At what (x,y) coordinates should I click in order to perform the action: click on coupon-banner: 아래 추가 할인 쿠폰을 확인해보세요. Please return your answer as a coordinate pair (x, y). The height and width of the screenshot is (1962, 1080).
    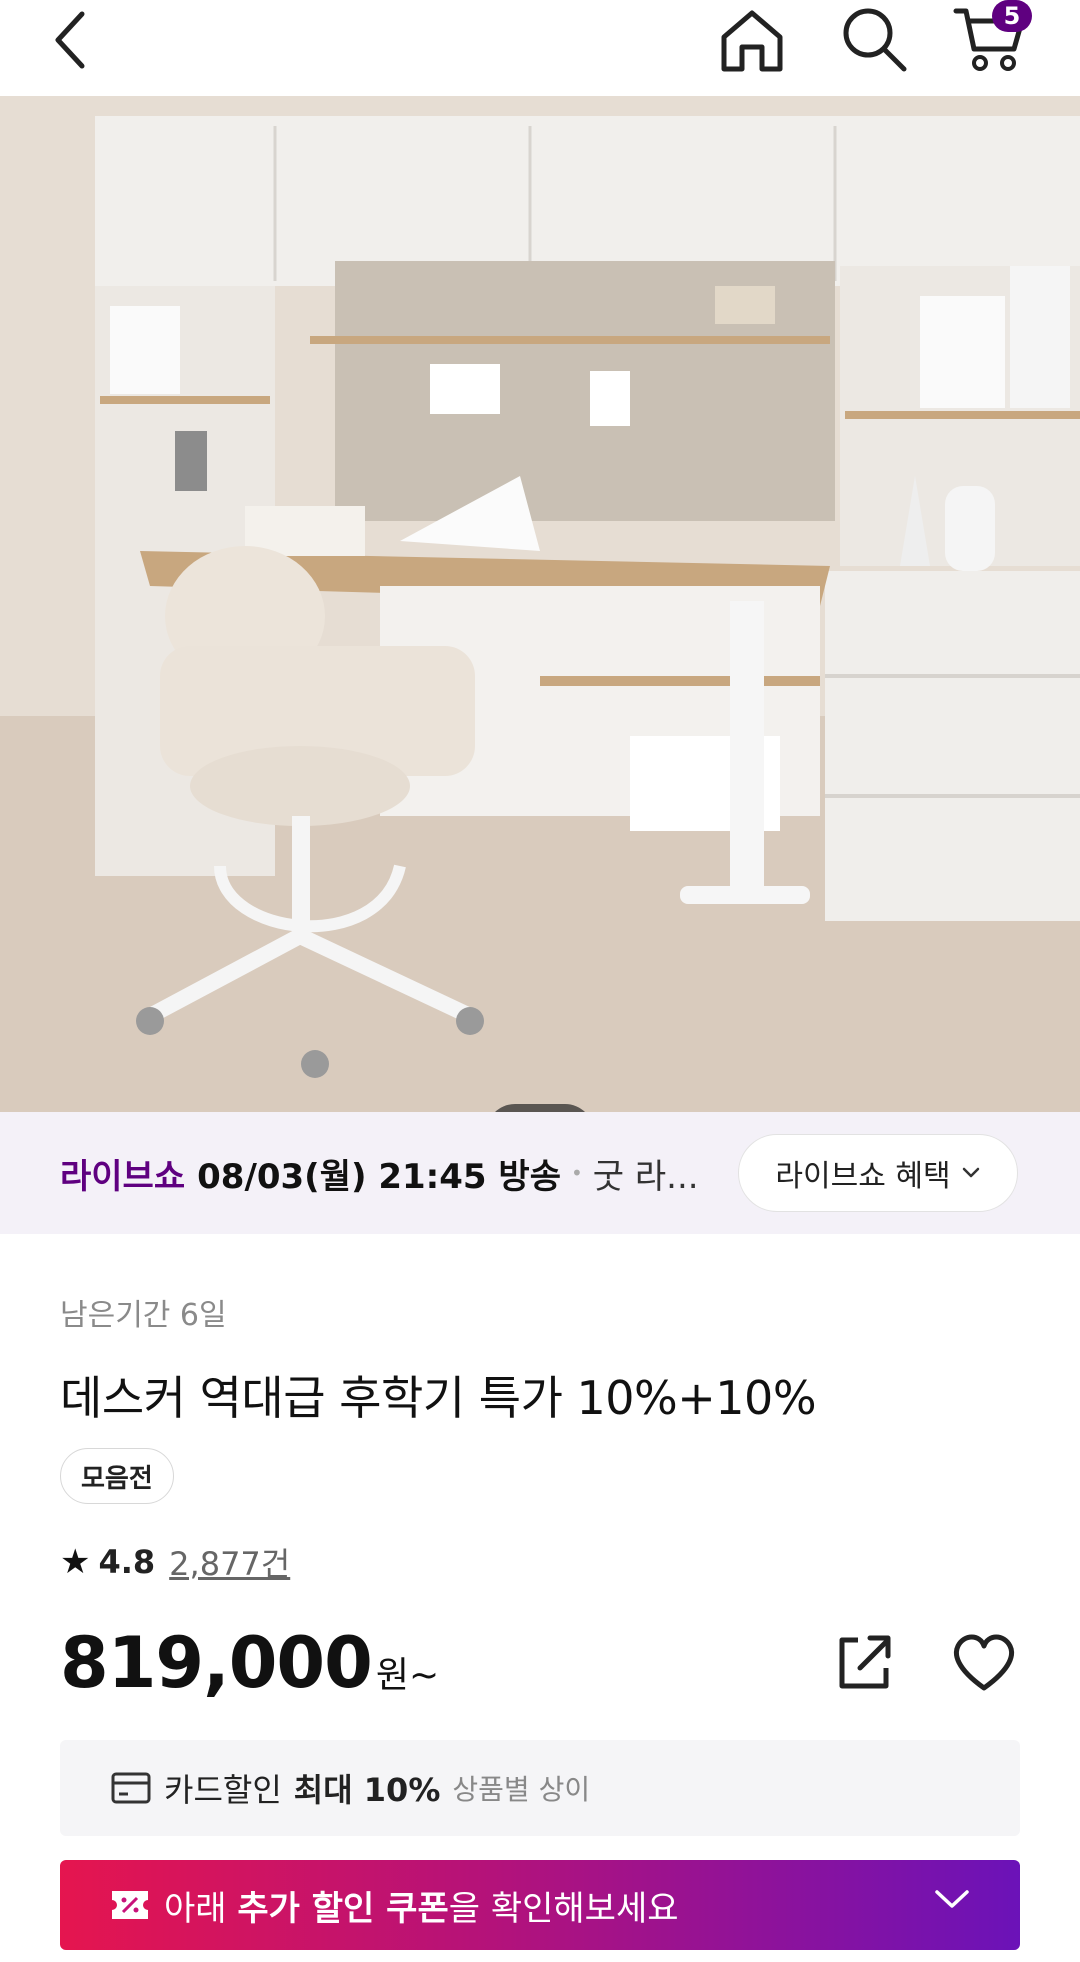
    Looking at the image, I should click on (540, 1905).